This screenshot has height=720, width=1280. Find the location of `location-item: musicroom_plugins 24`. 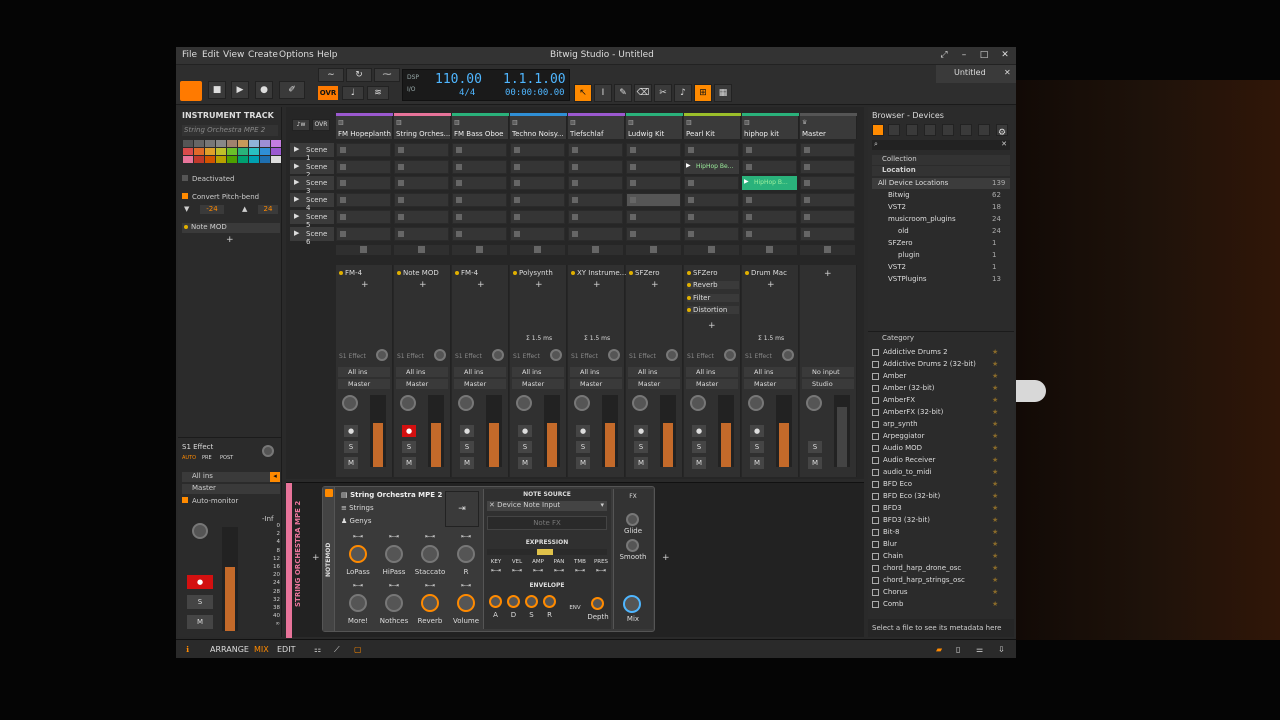

location-item: musicroom_plugins 24 is located at coordinates (941, 219).